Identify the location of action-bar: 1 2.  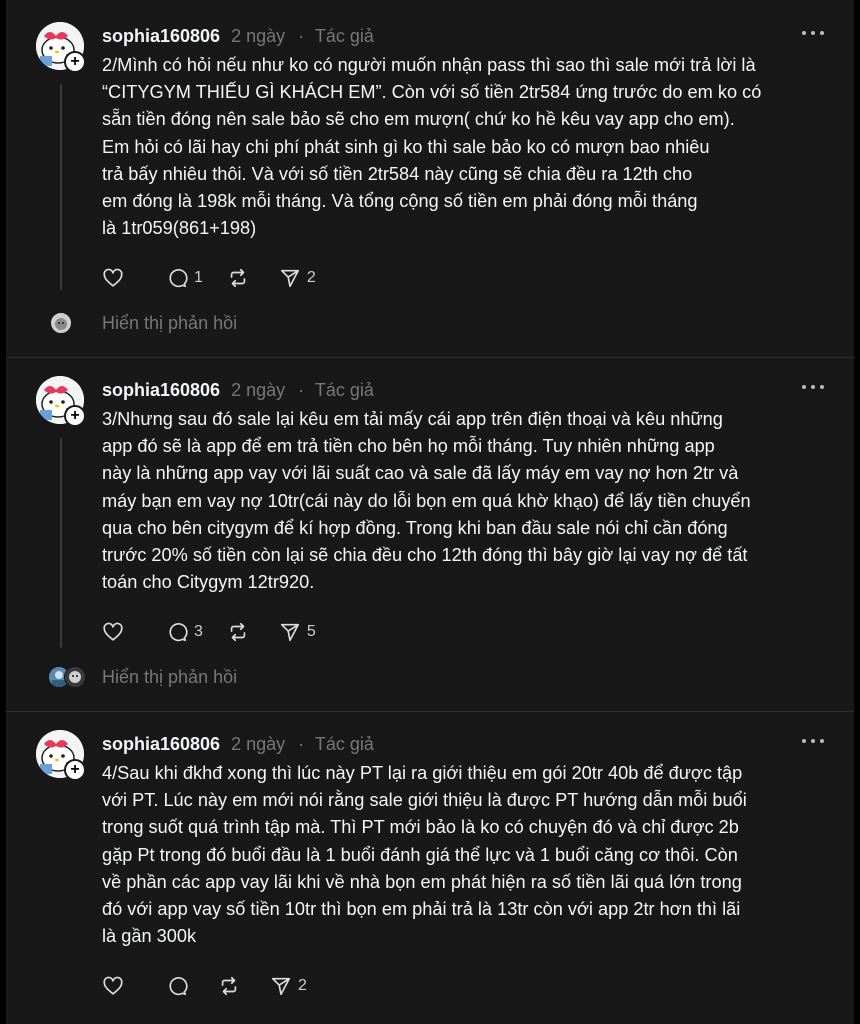
(221, 278).